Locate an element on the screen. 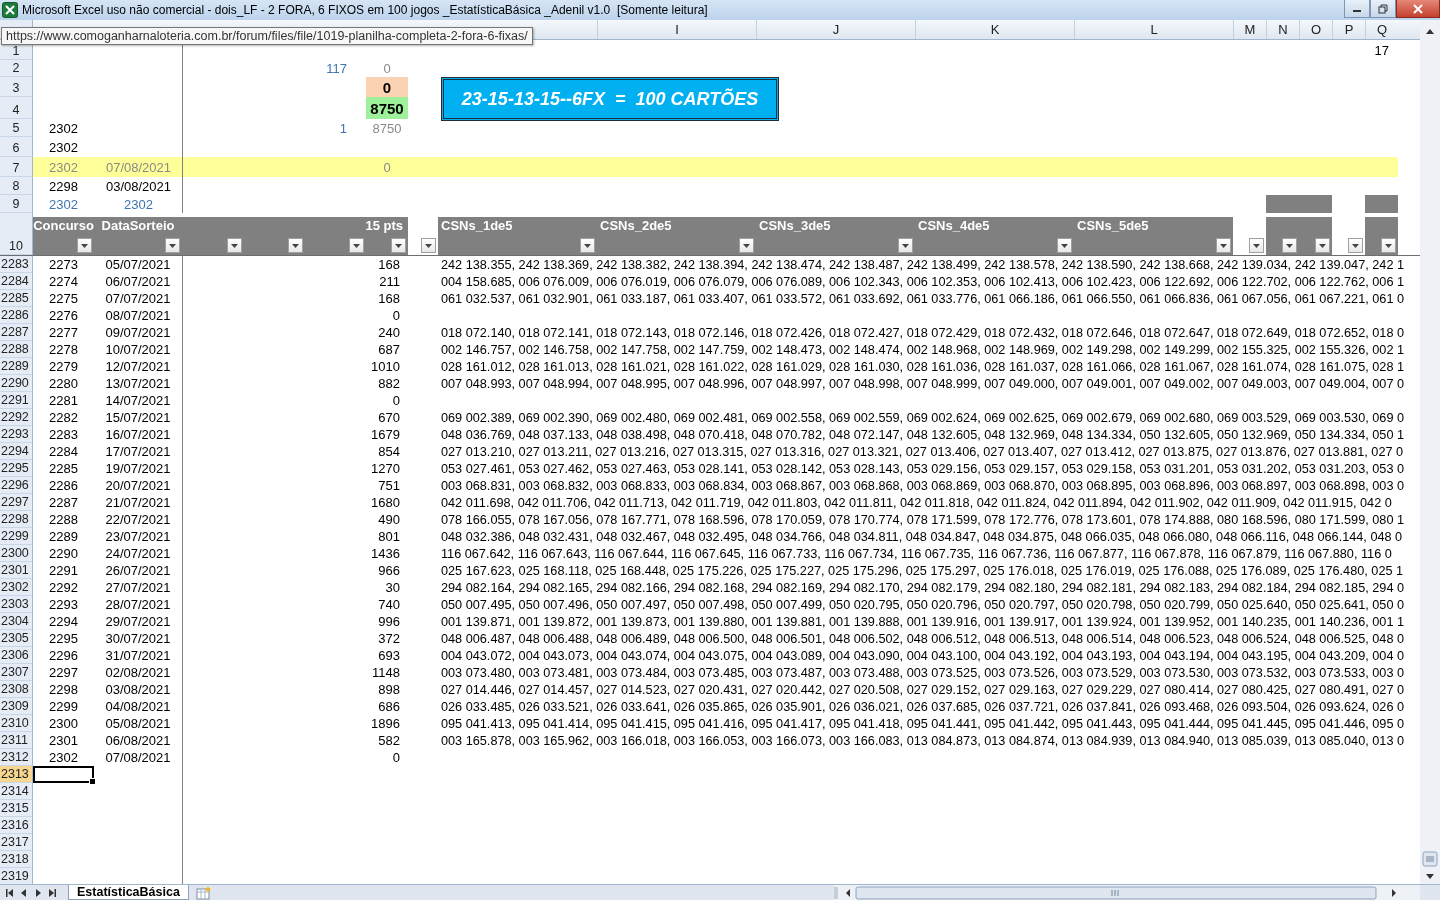 This screenshot has width=1440, height=900. table-cell-text: 670 is located at coordinates (389, 417).